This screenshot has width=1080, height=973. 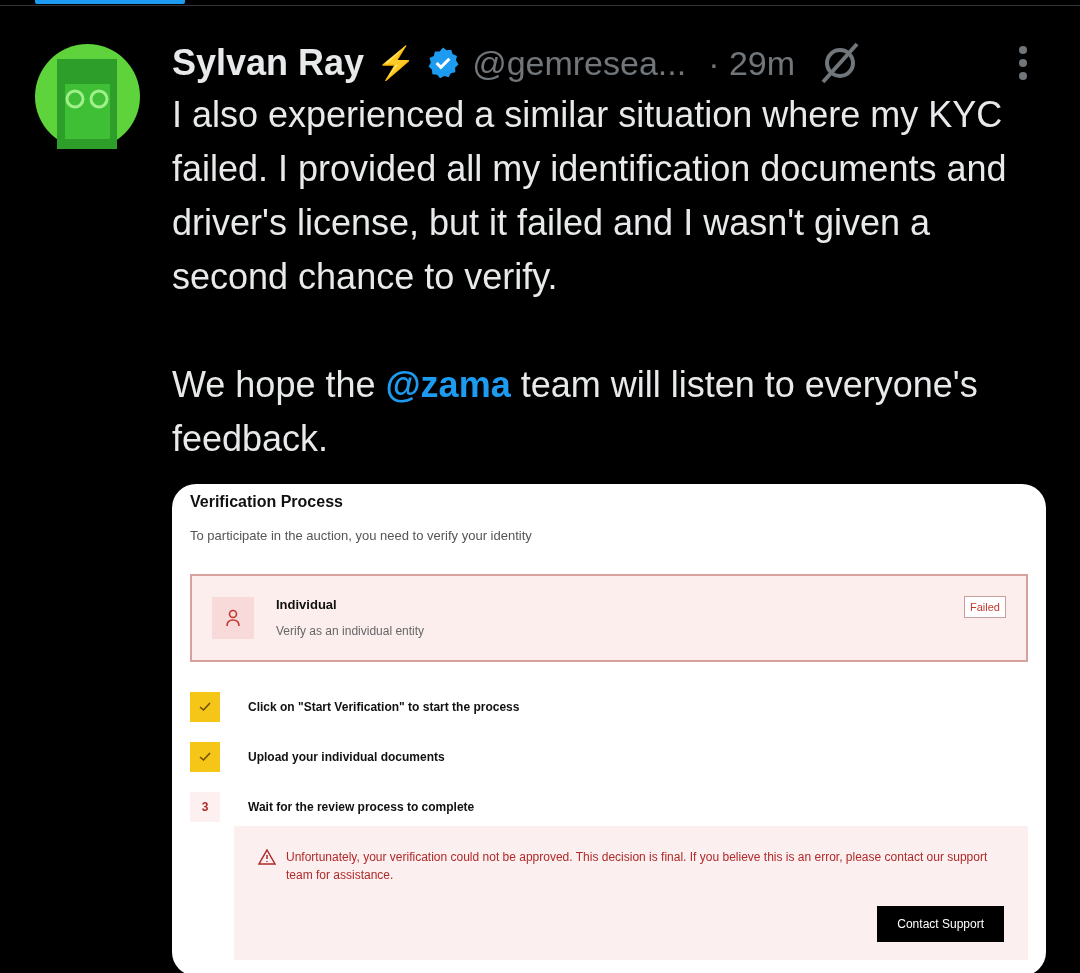 What do you see at coordinates (609, 617) in the screenshot?
I see `option-card: Individual Verify as an individual entity Failed` at bounding box center [609, 617].